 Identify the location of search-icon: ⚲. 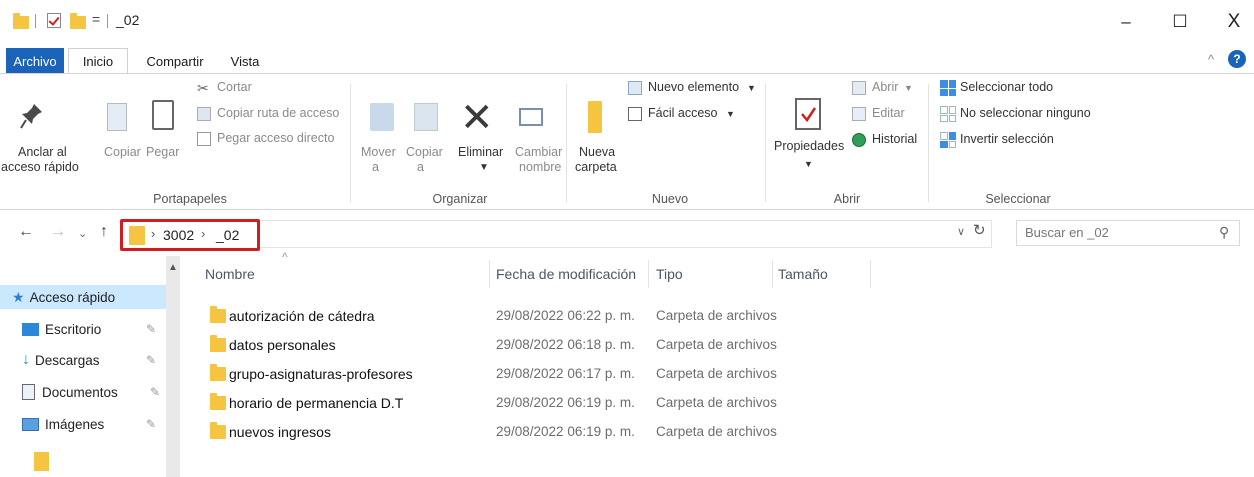
(1224, 232).